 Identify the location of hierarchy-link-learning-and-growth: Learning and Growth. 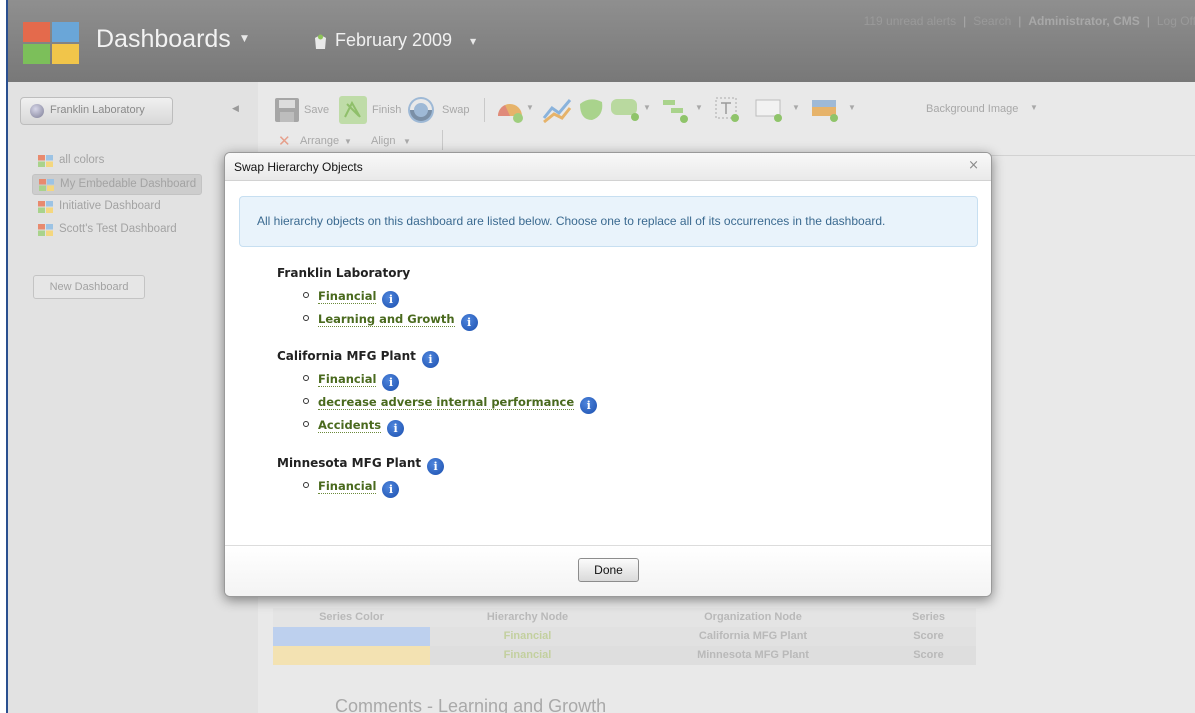
(386, 319).